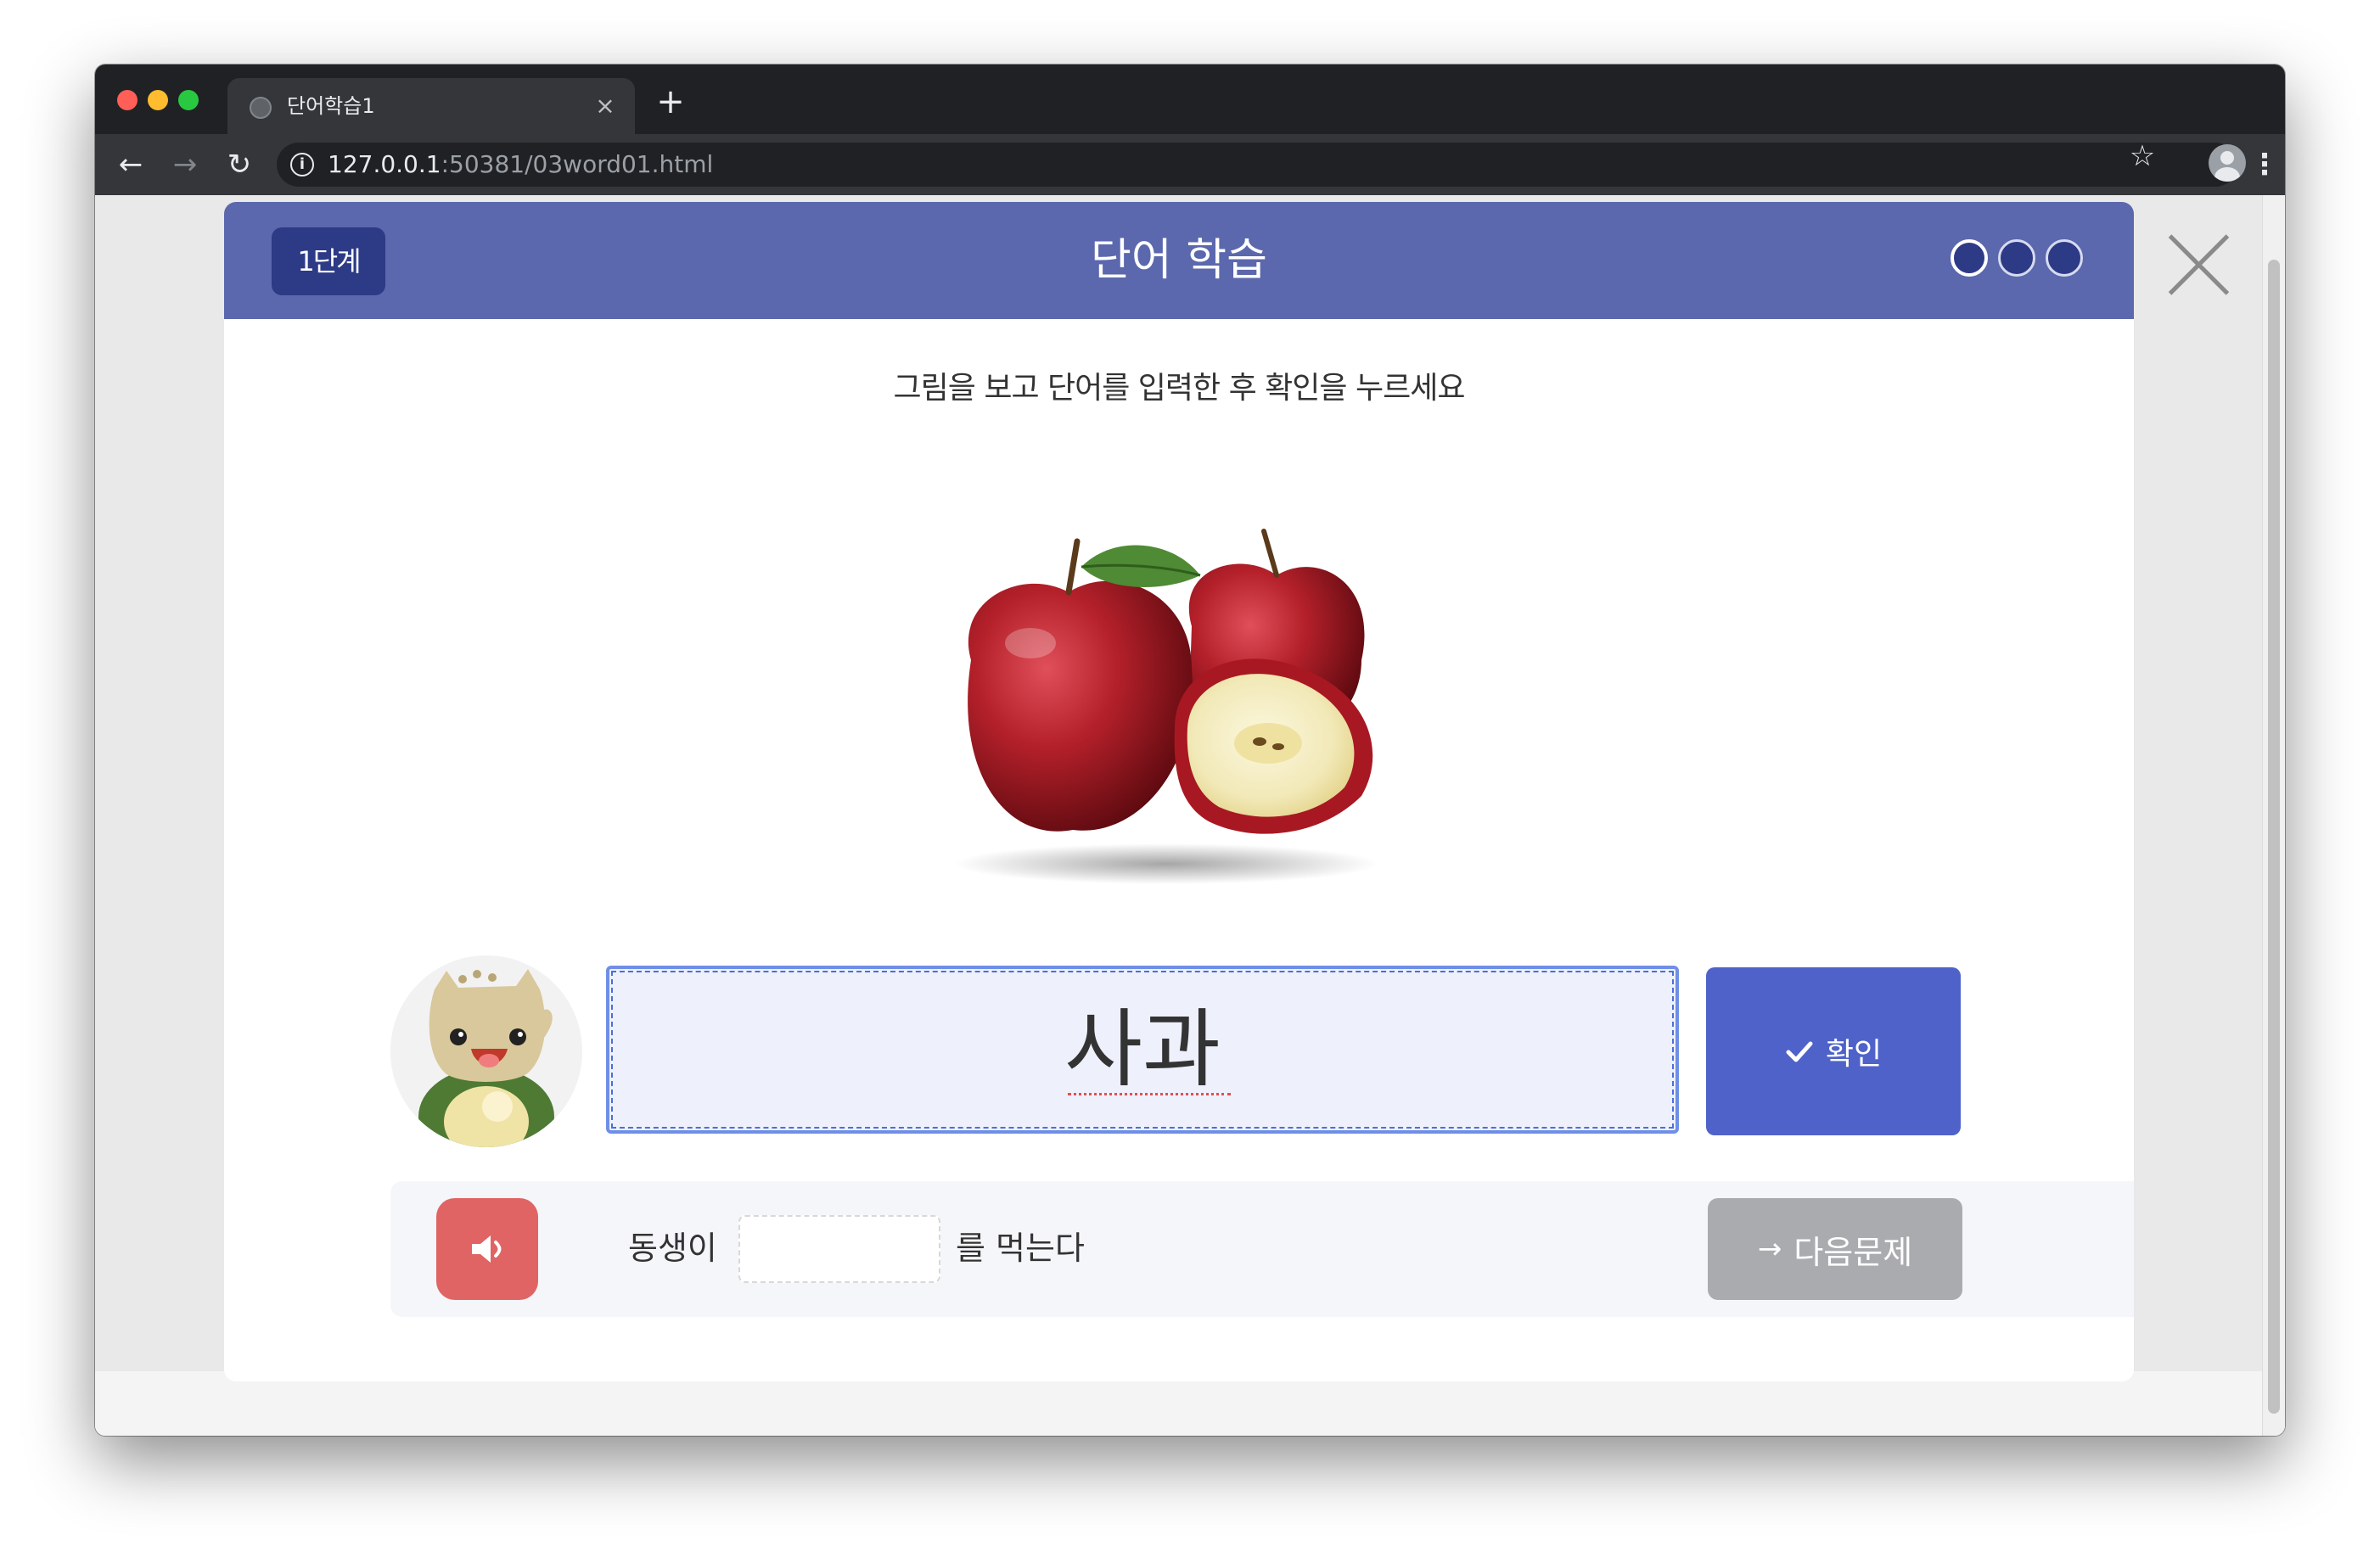 This screenshot has width=2380, height=1563. I want to click on close-modal-icon, so click(2198, 264).